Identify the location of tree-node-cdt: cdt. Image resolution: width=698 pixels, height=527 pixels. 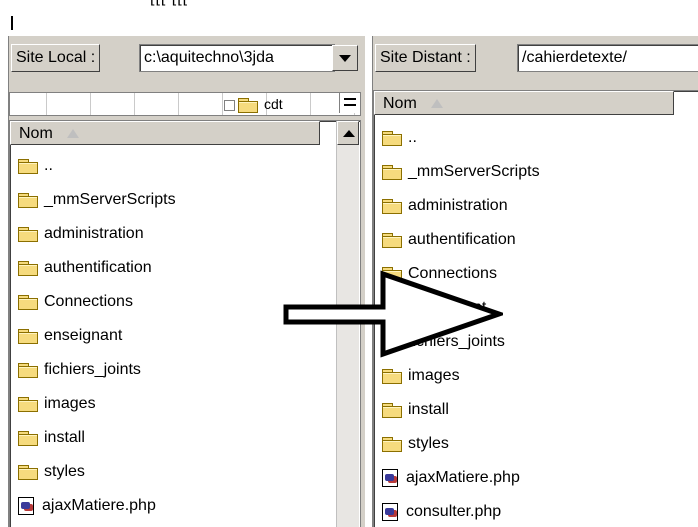
(253, 105).